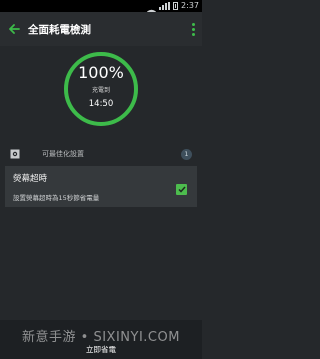 The image size is (320, 359). I want to click on battery-percent: 100%, so click(101, 72).